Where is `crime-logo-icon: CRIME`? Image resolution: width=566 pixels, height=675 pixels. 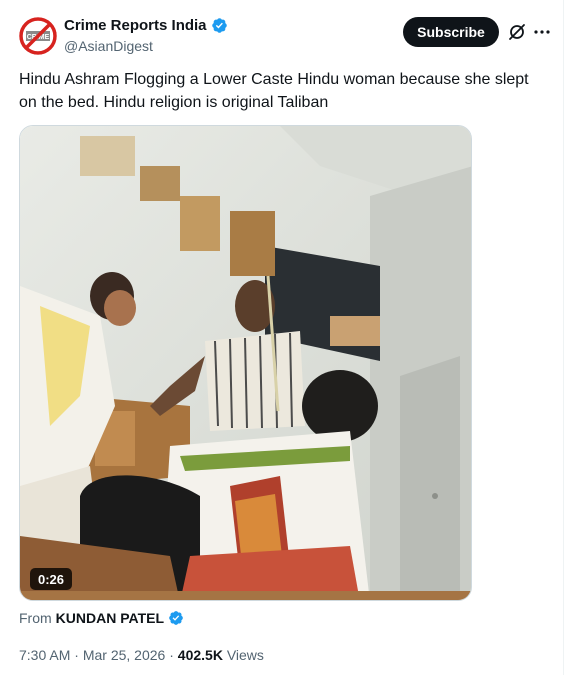
crime-logo-icon: CRIME is located at coordinates (38, 36).